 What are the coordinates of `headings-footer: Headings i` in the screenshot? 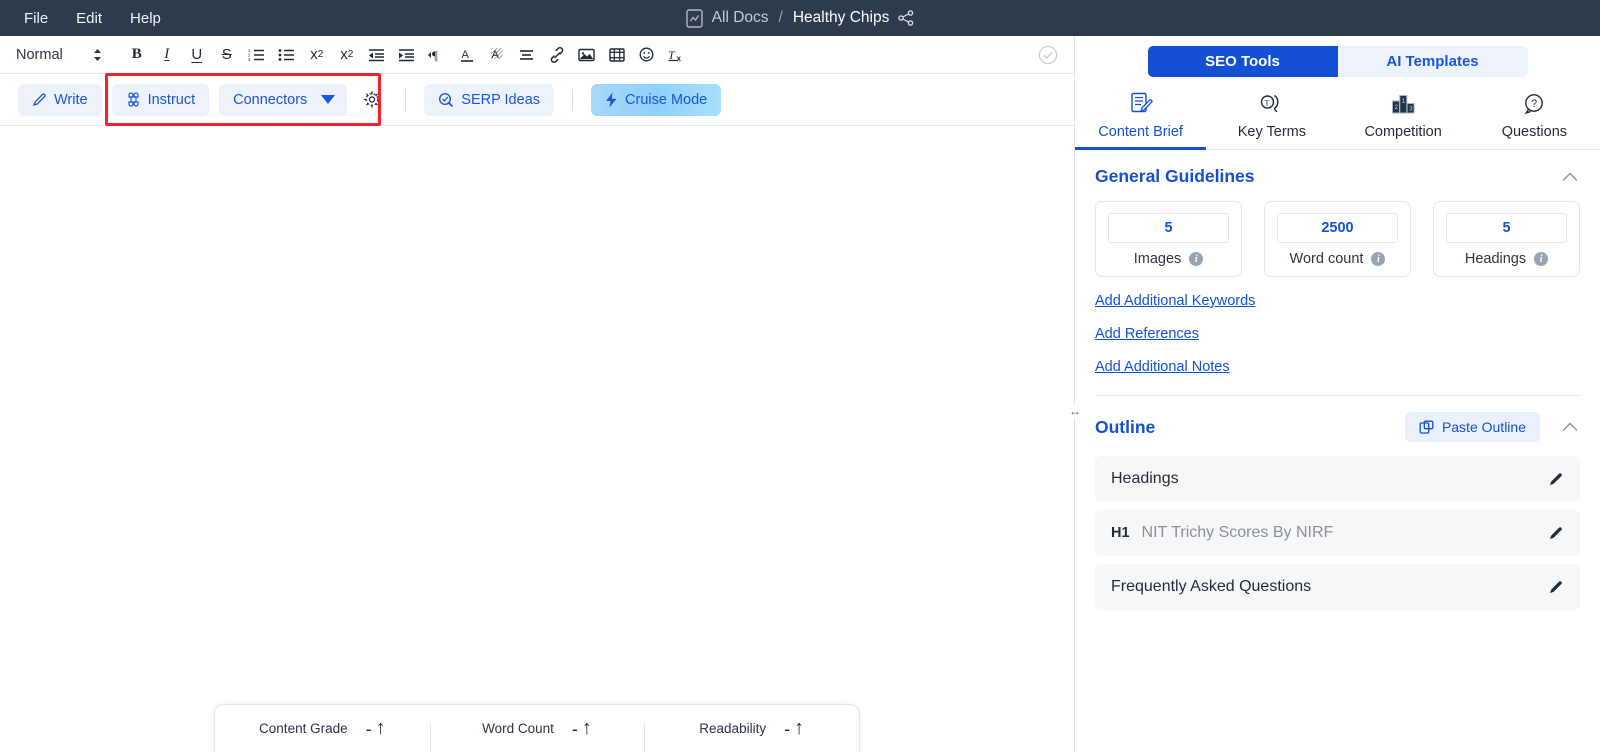 It's located at (1506, 259).